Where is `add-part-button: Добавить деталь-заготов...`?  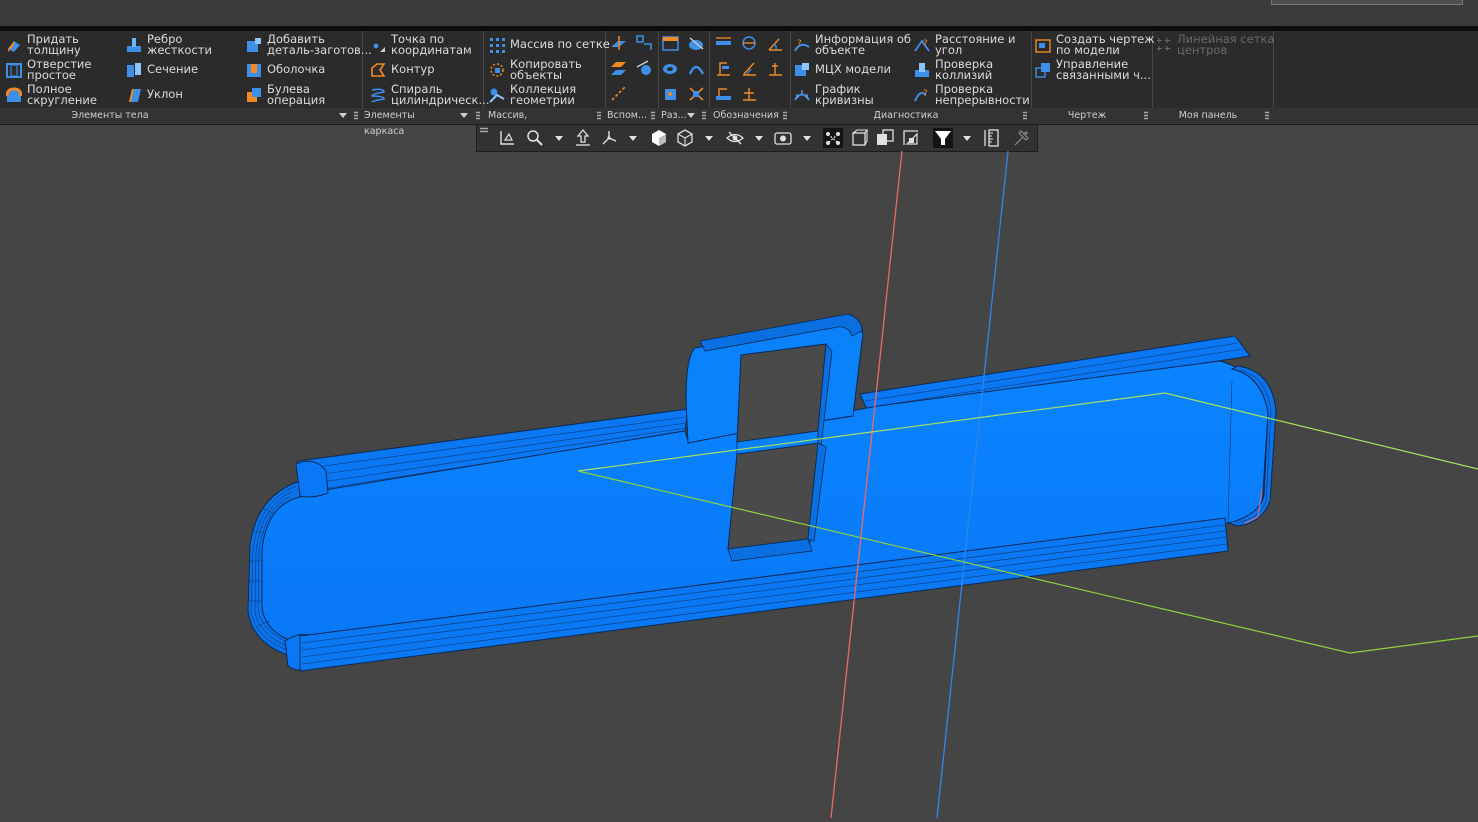
add-part-button: Добавить деталь-заготов... is located at coordinates (309, 44).